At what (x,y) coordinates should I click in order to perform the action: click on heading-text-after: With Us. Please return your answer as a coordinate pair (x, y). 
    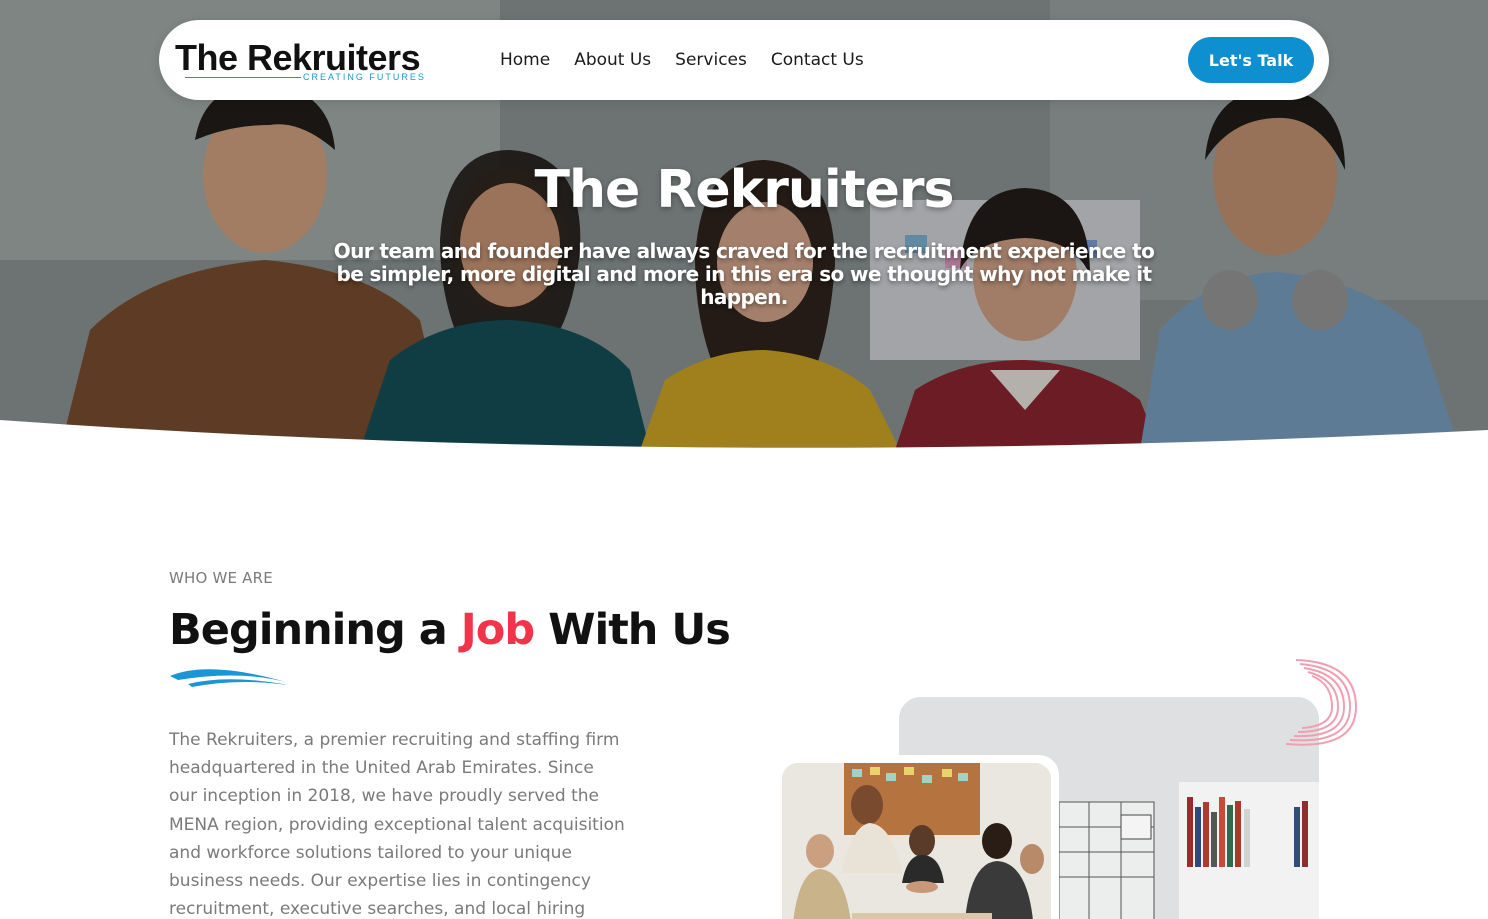
    Looking at the image, I should click on (632, 630).